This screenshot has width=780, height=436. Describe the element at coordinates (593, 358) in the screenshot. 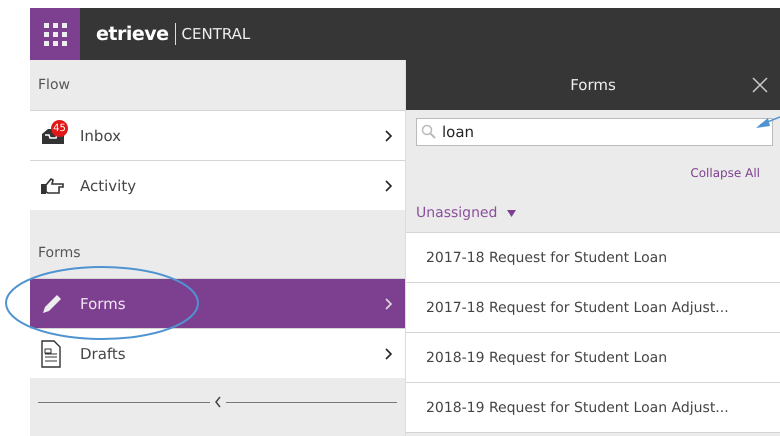

I see `form-item: 2018-19 Request for Student Loan` at that location.